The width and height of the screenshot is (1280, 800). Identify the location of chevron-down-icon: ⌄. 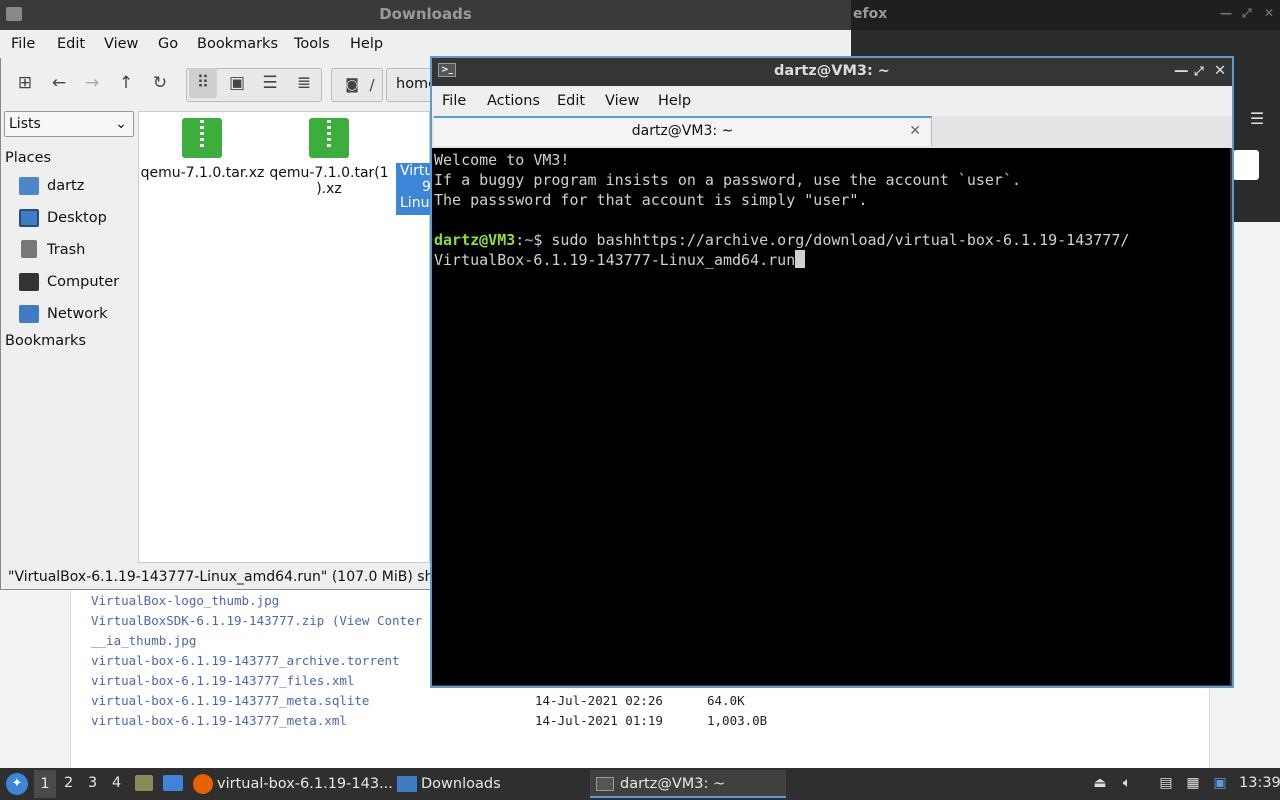
(121, 124).